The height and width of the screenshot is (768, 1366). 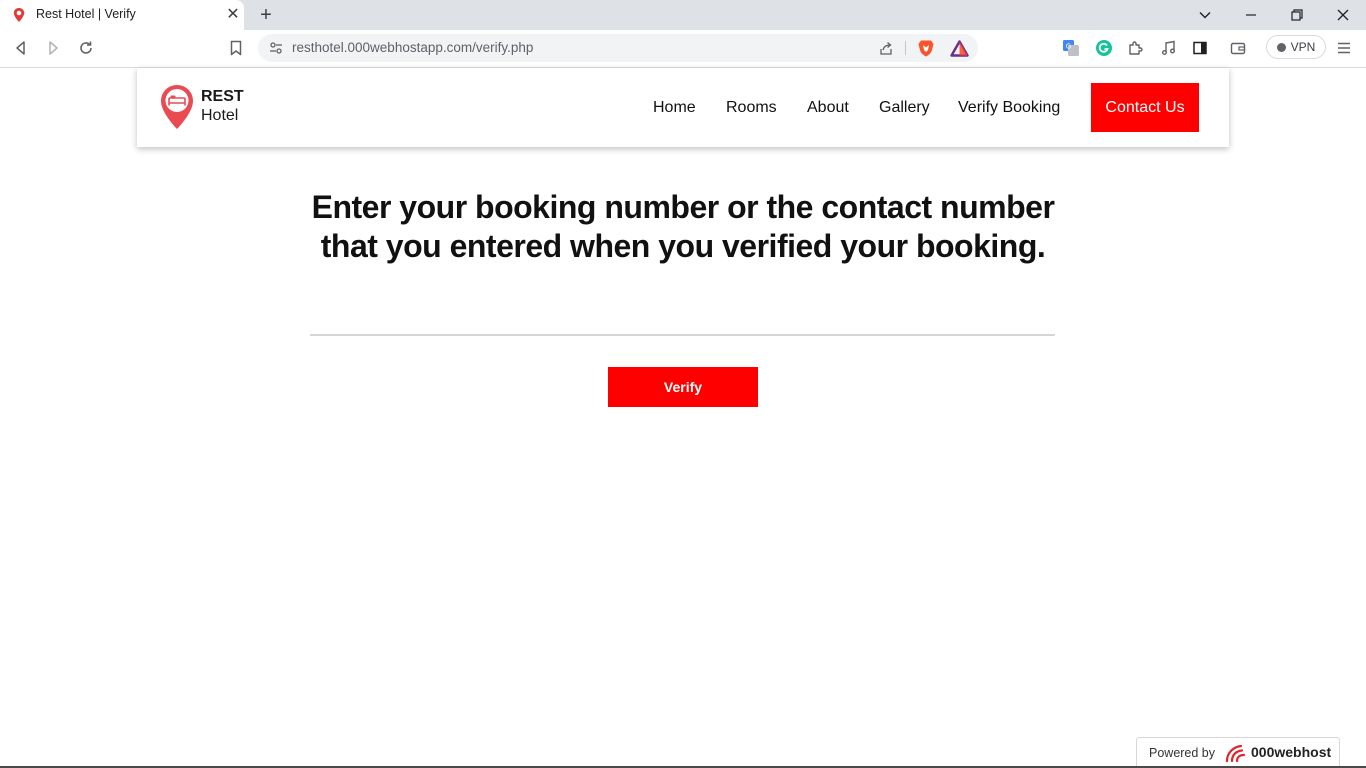 What do you see at coordinates (1009, 108) in the screenshot?
I see `nav-verify-booking: Verify Booking` at bounding box center [1009, 108].